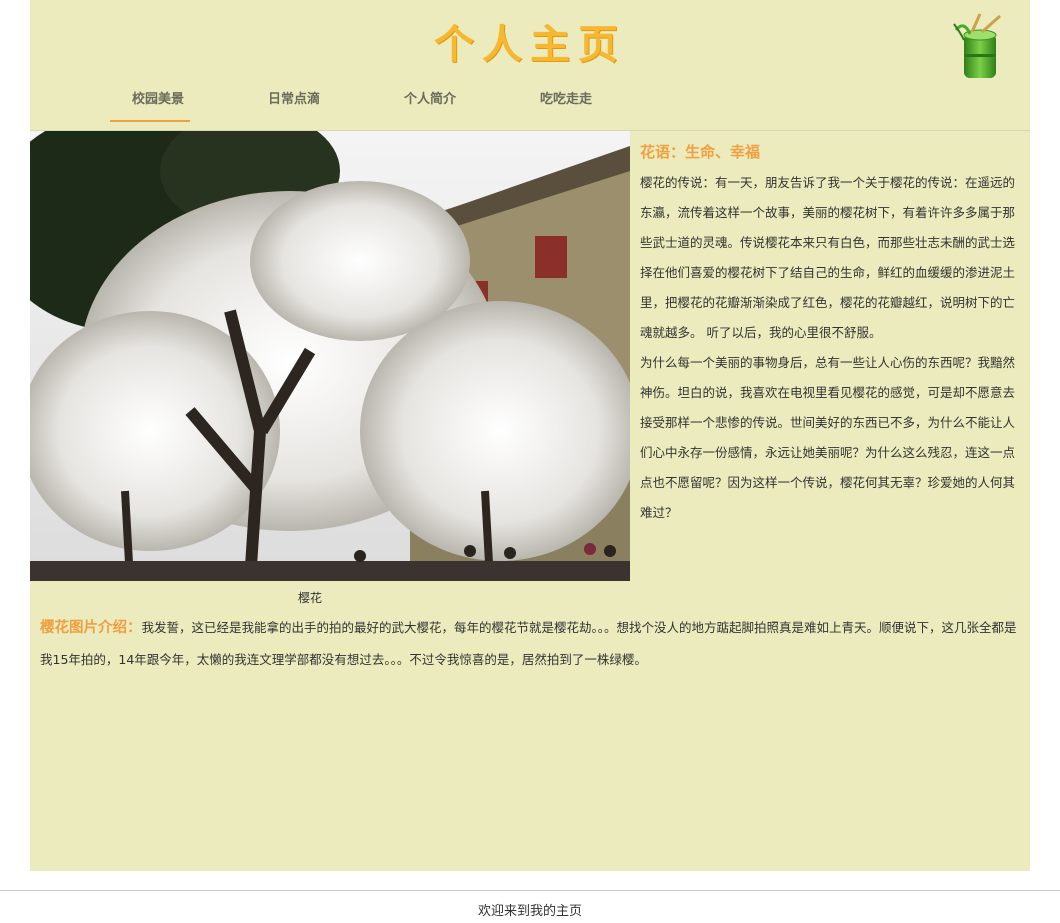 The width and height of the screenshot is (1060, 923). What do you see at coordinates (309, 598) in the screenshot?
I see `photo-caption: 樱花` at bounding box center [309, 598].